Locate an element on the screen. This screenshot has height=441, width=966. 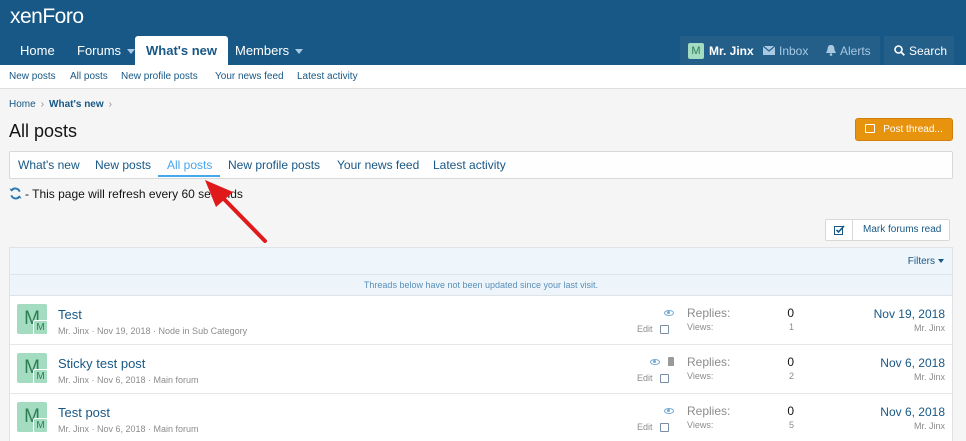
breadcrumb: Home › What's new › is located at coordinates (63, 104).